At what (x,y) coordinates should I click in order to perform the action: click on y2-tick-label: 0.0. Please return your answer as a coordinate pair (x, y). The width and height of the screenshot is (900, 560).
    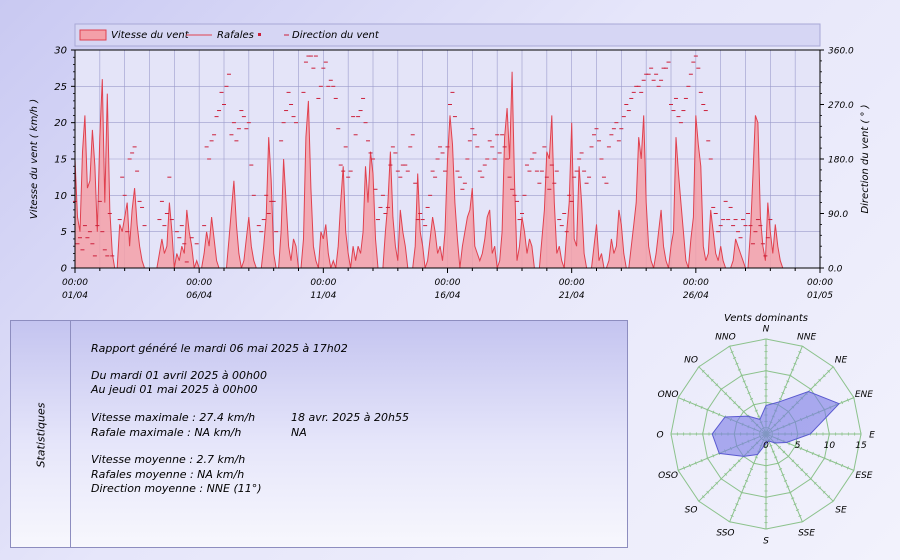
    Looking at the image, I should click on (835, 270).